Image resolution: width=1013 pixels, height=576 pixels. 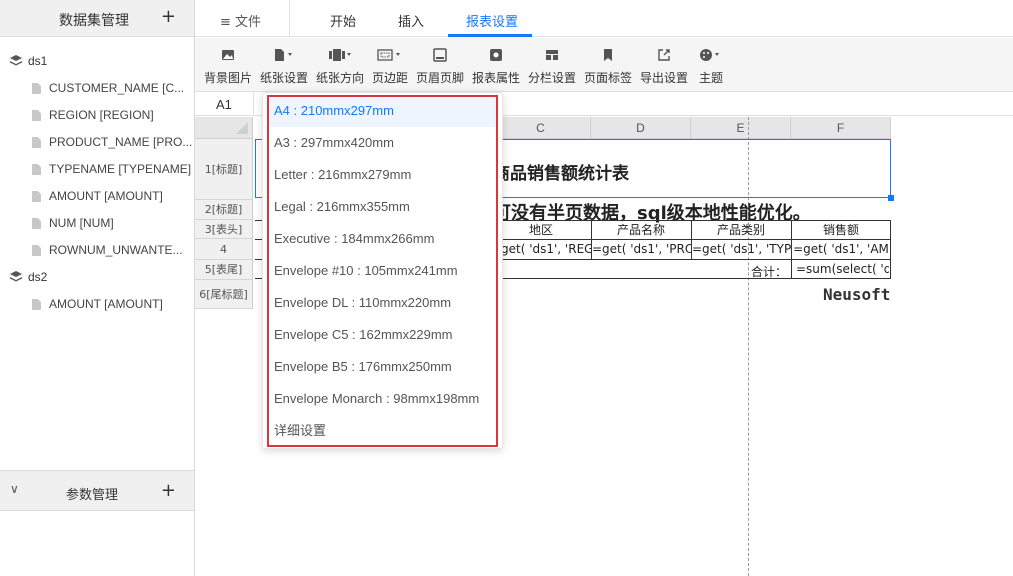 I want to click on theme-button: 主题, so click(x=711, y=67).